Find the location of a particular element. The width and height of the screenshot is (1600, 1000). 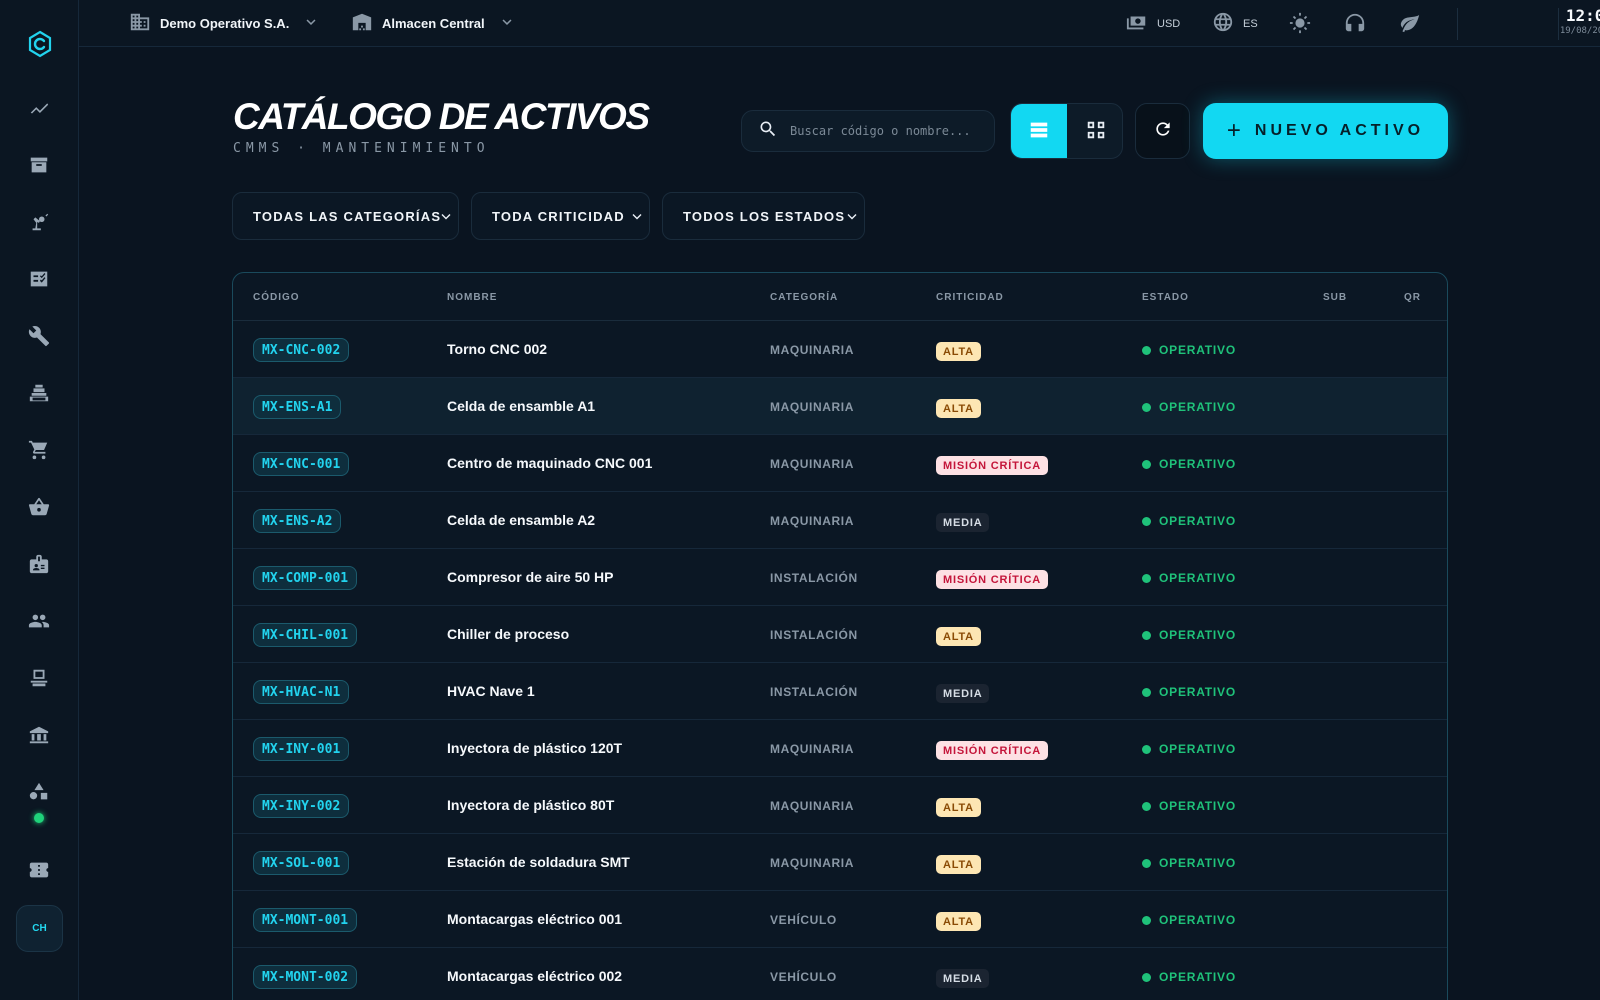

school-icon is located at coordinates (39, 735).